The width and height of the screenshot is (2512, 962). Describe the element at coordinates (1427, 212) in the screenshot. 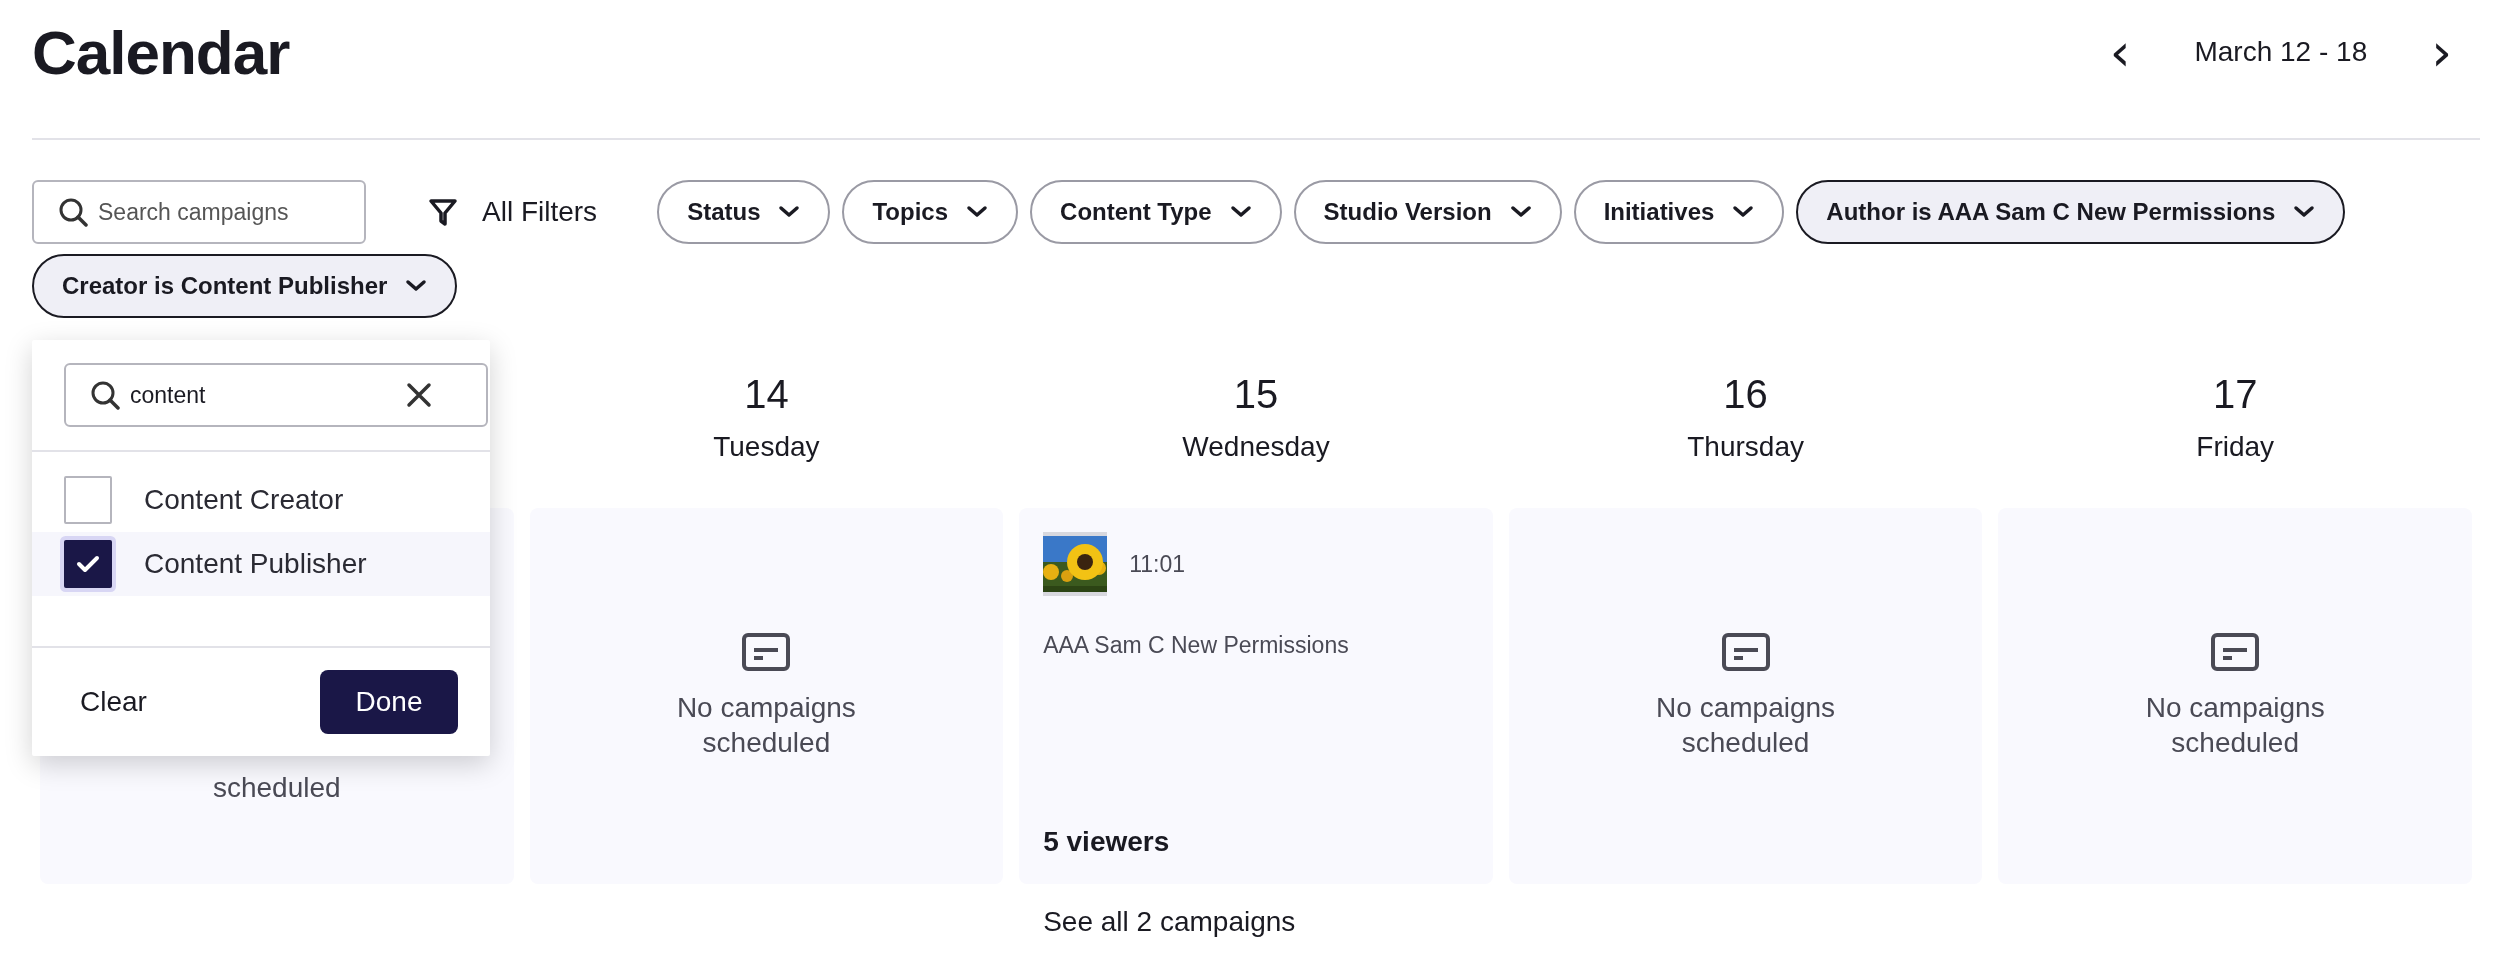

I see `filter-chip: Studio Version` at that location.